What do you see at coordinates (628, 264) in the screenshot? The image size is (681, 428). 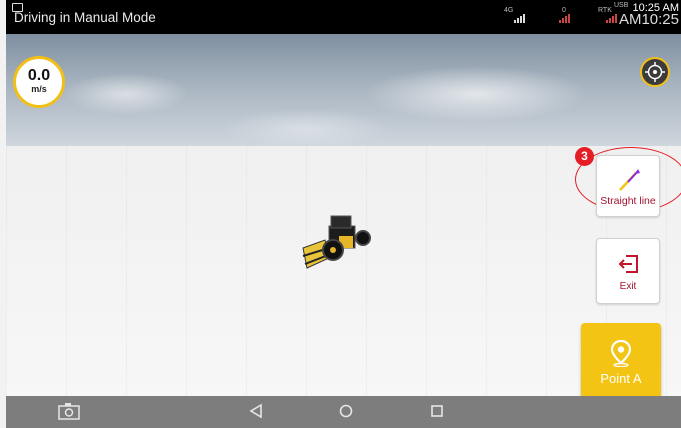 I see `exit-icon` at bounding box center [628, 264].